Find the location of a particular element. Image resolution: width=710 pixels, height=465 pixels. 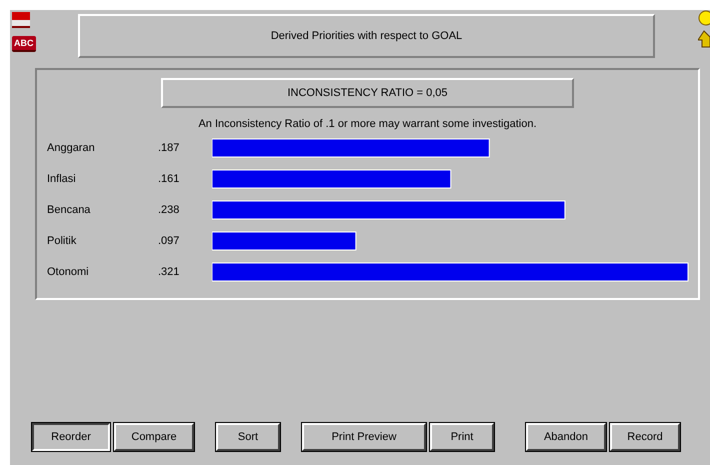

dialog-button: Record is located at coordinates (645, 437).